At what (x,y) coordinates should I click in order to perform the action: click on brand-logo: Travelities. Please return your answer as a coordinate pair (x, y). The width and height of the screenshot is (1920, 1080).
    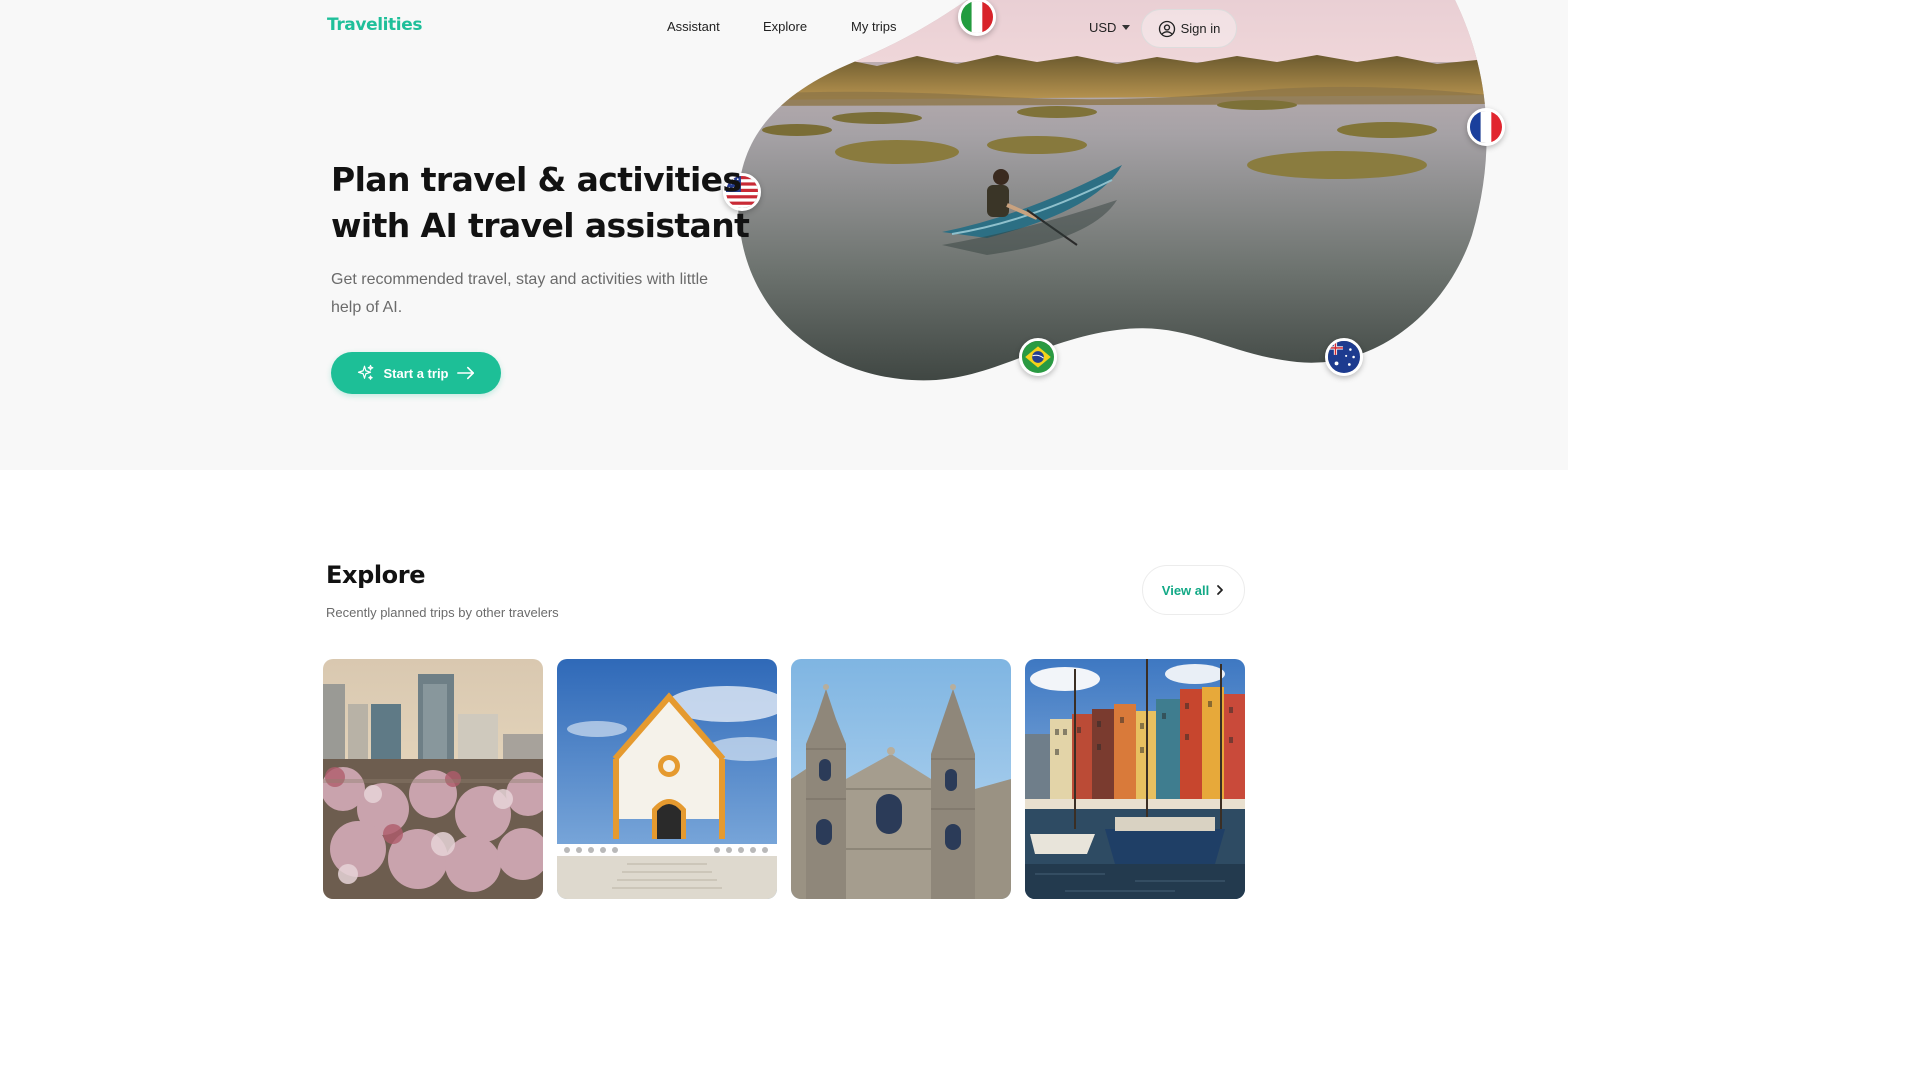
    Looking at the image, I should click on (374, 25).